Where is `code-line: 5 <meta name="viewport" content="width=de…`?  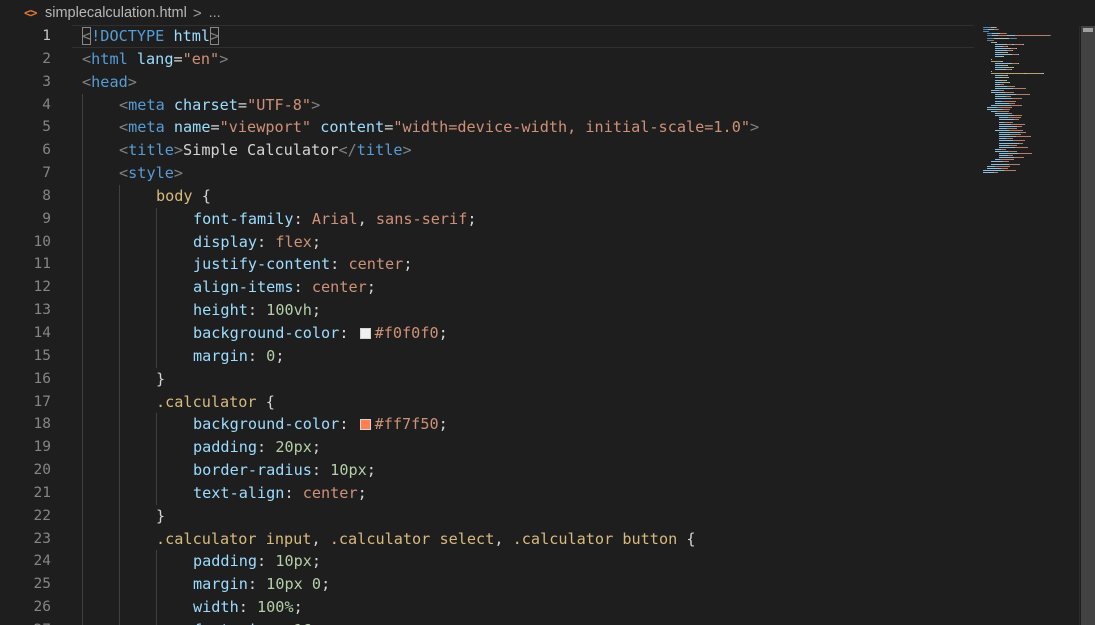
code-line: 5 <meta name="viewport" content="width=de… is located at coordinates (490, 128).